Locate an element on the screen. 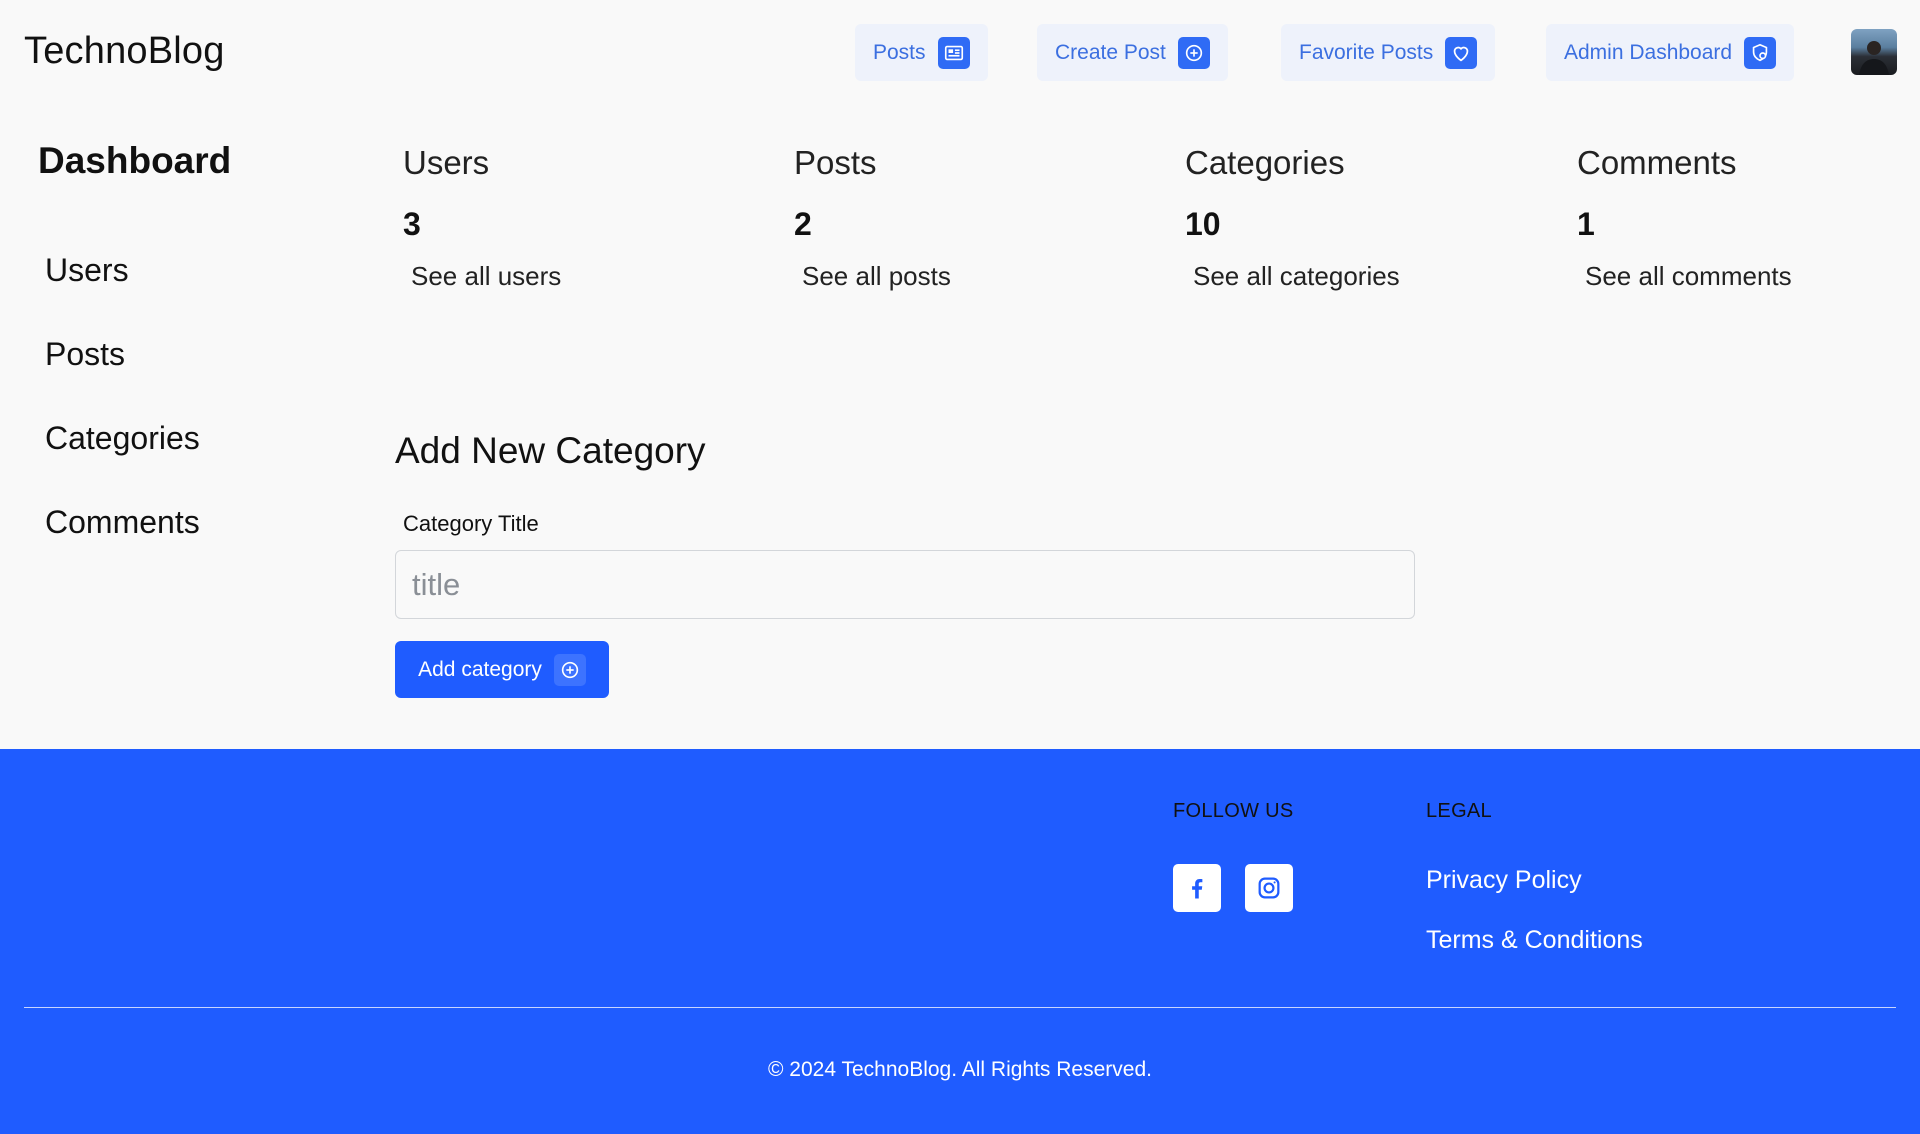 This screenshot has width=1920, height=1134. stat-label: Posts is located at coordinates (835, 162).